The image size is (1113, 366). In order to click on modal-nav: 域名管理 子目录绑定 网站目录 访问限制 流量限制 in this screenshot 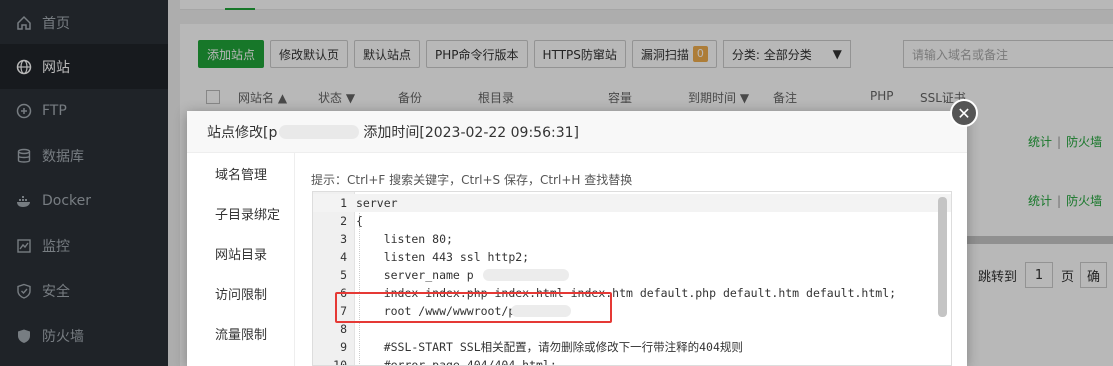, I will do `click(241, 259)`.